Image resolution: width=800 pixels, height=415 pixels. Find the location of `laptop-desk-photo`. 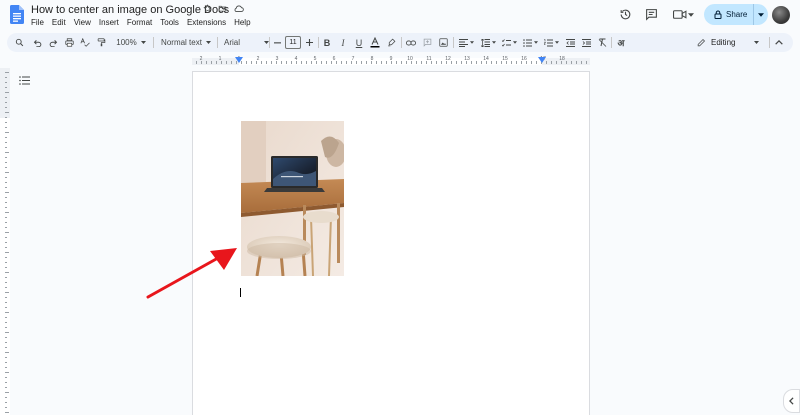

laptop-desk-photo is located at coordinates (292, 198).